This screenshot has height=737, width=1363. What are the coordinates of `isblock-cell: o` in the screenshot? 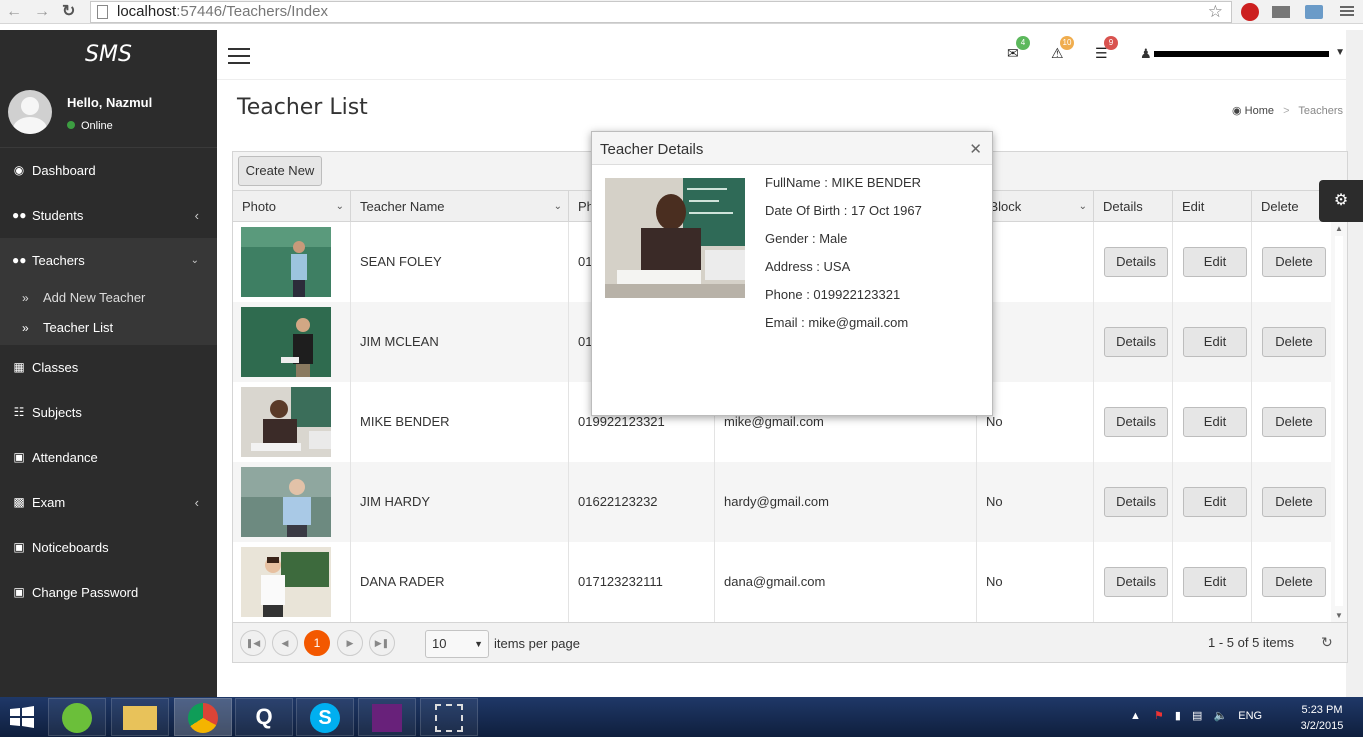 It's located at (1035, 342).